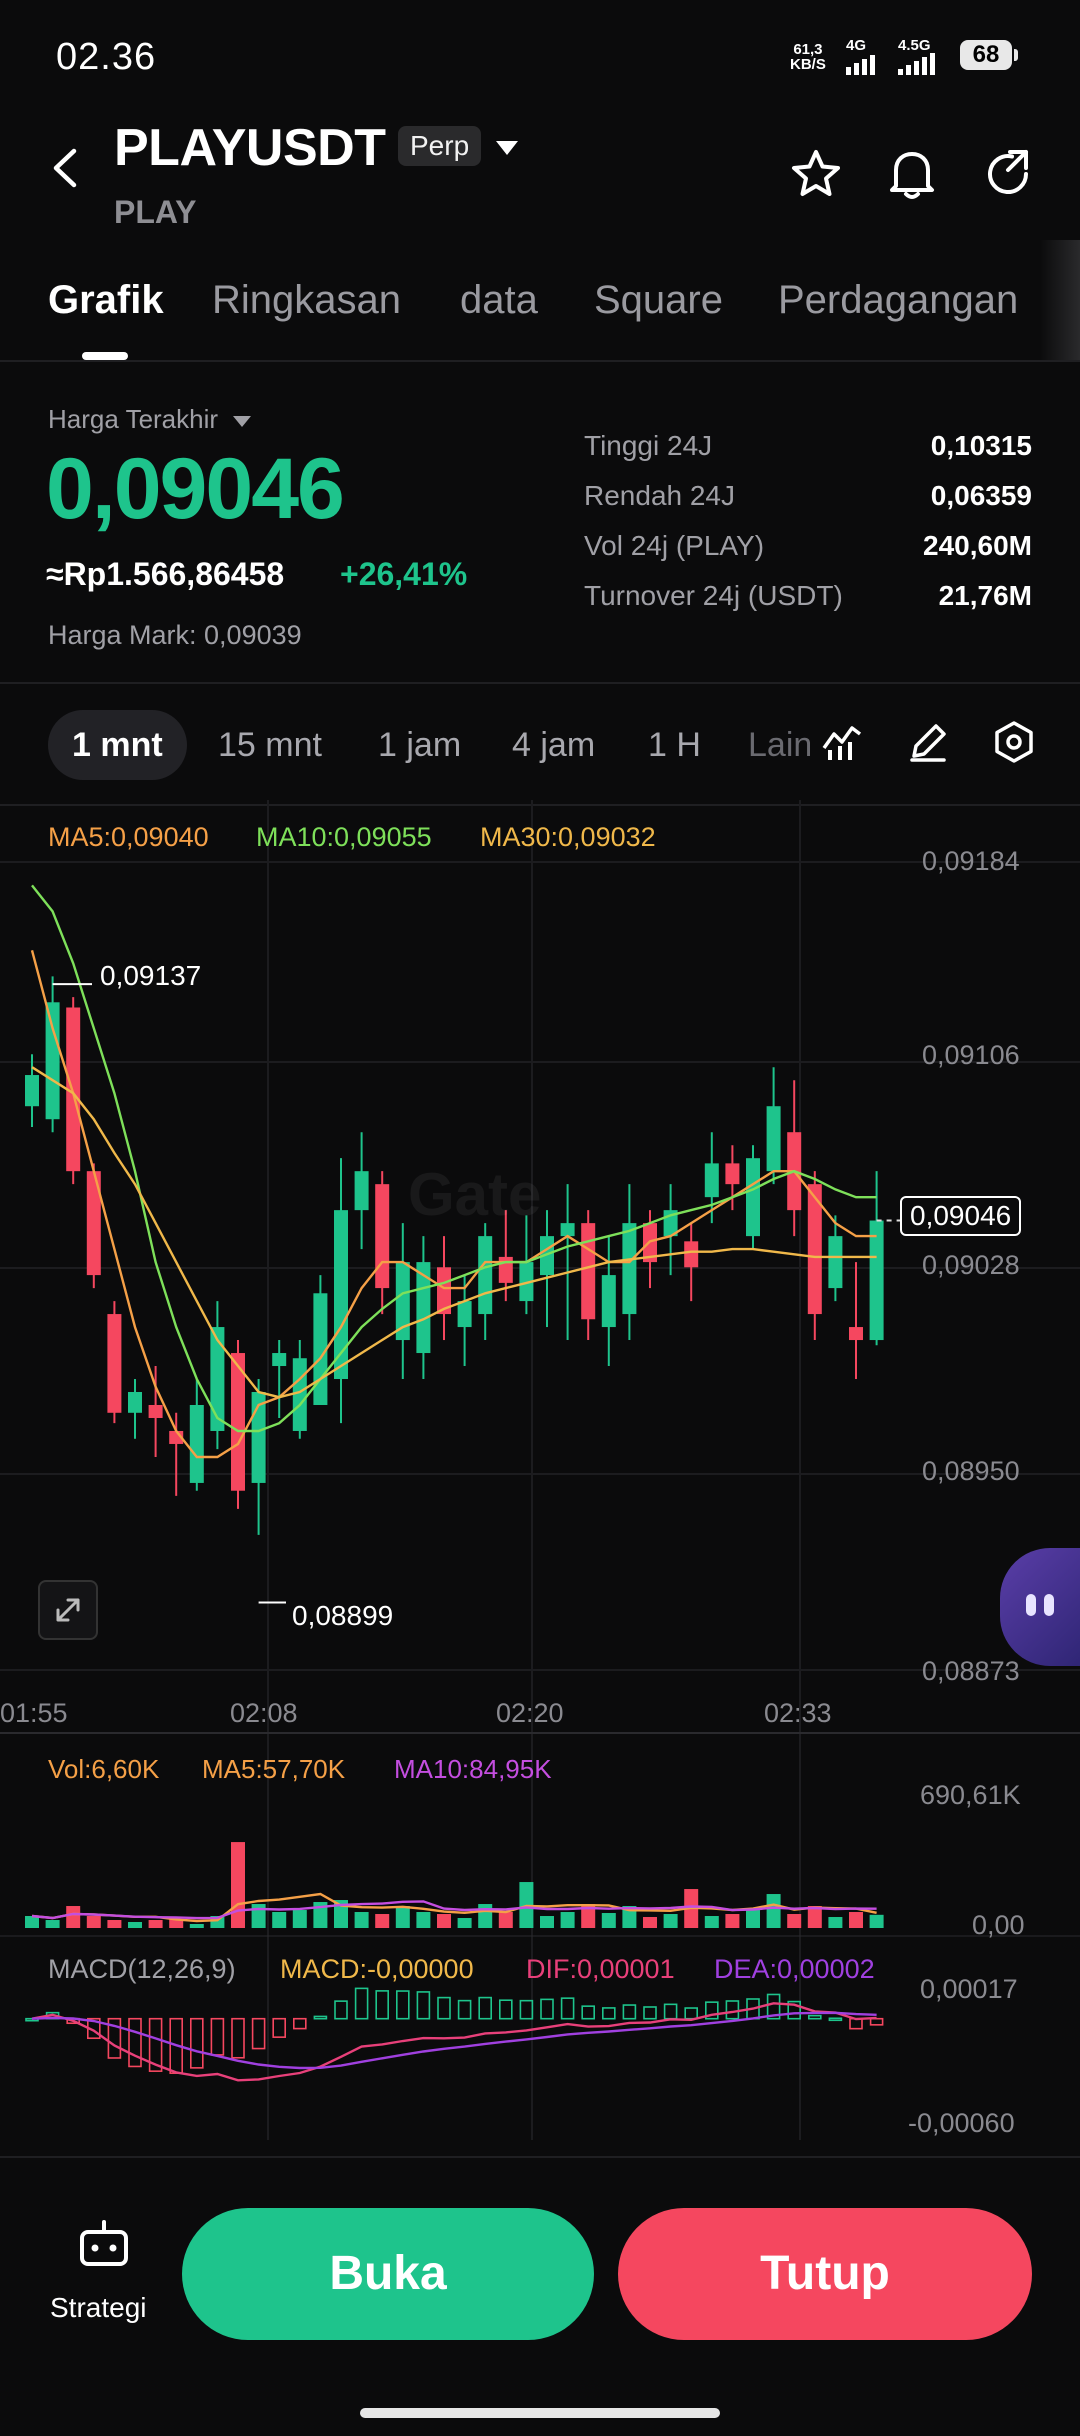 The width and height of the screenshot is (1080, 2436). I want to click on change-percent: +26,41%, so click(404, 574).